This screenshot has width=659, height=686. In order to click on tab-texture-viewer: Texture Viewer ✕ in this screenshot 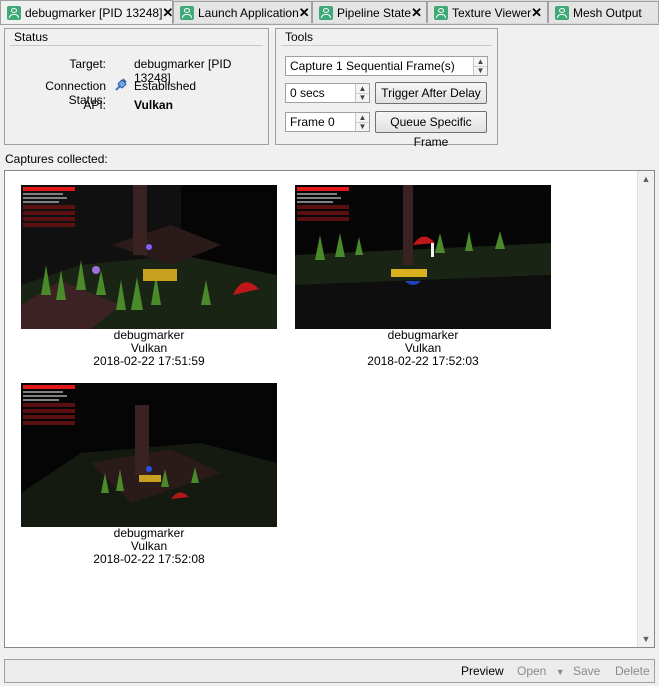, I will do `click(487, 12)`.